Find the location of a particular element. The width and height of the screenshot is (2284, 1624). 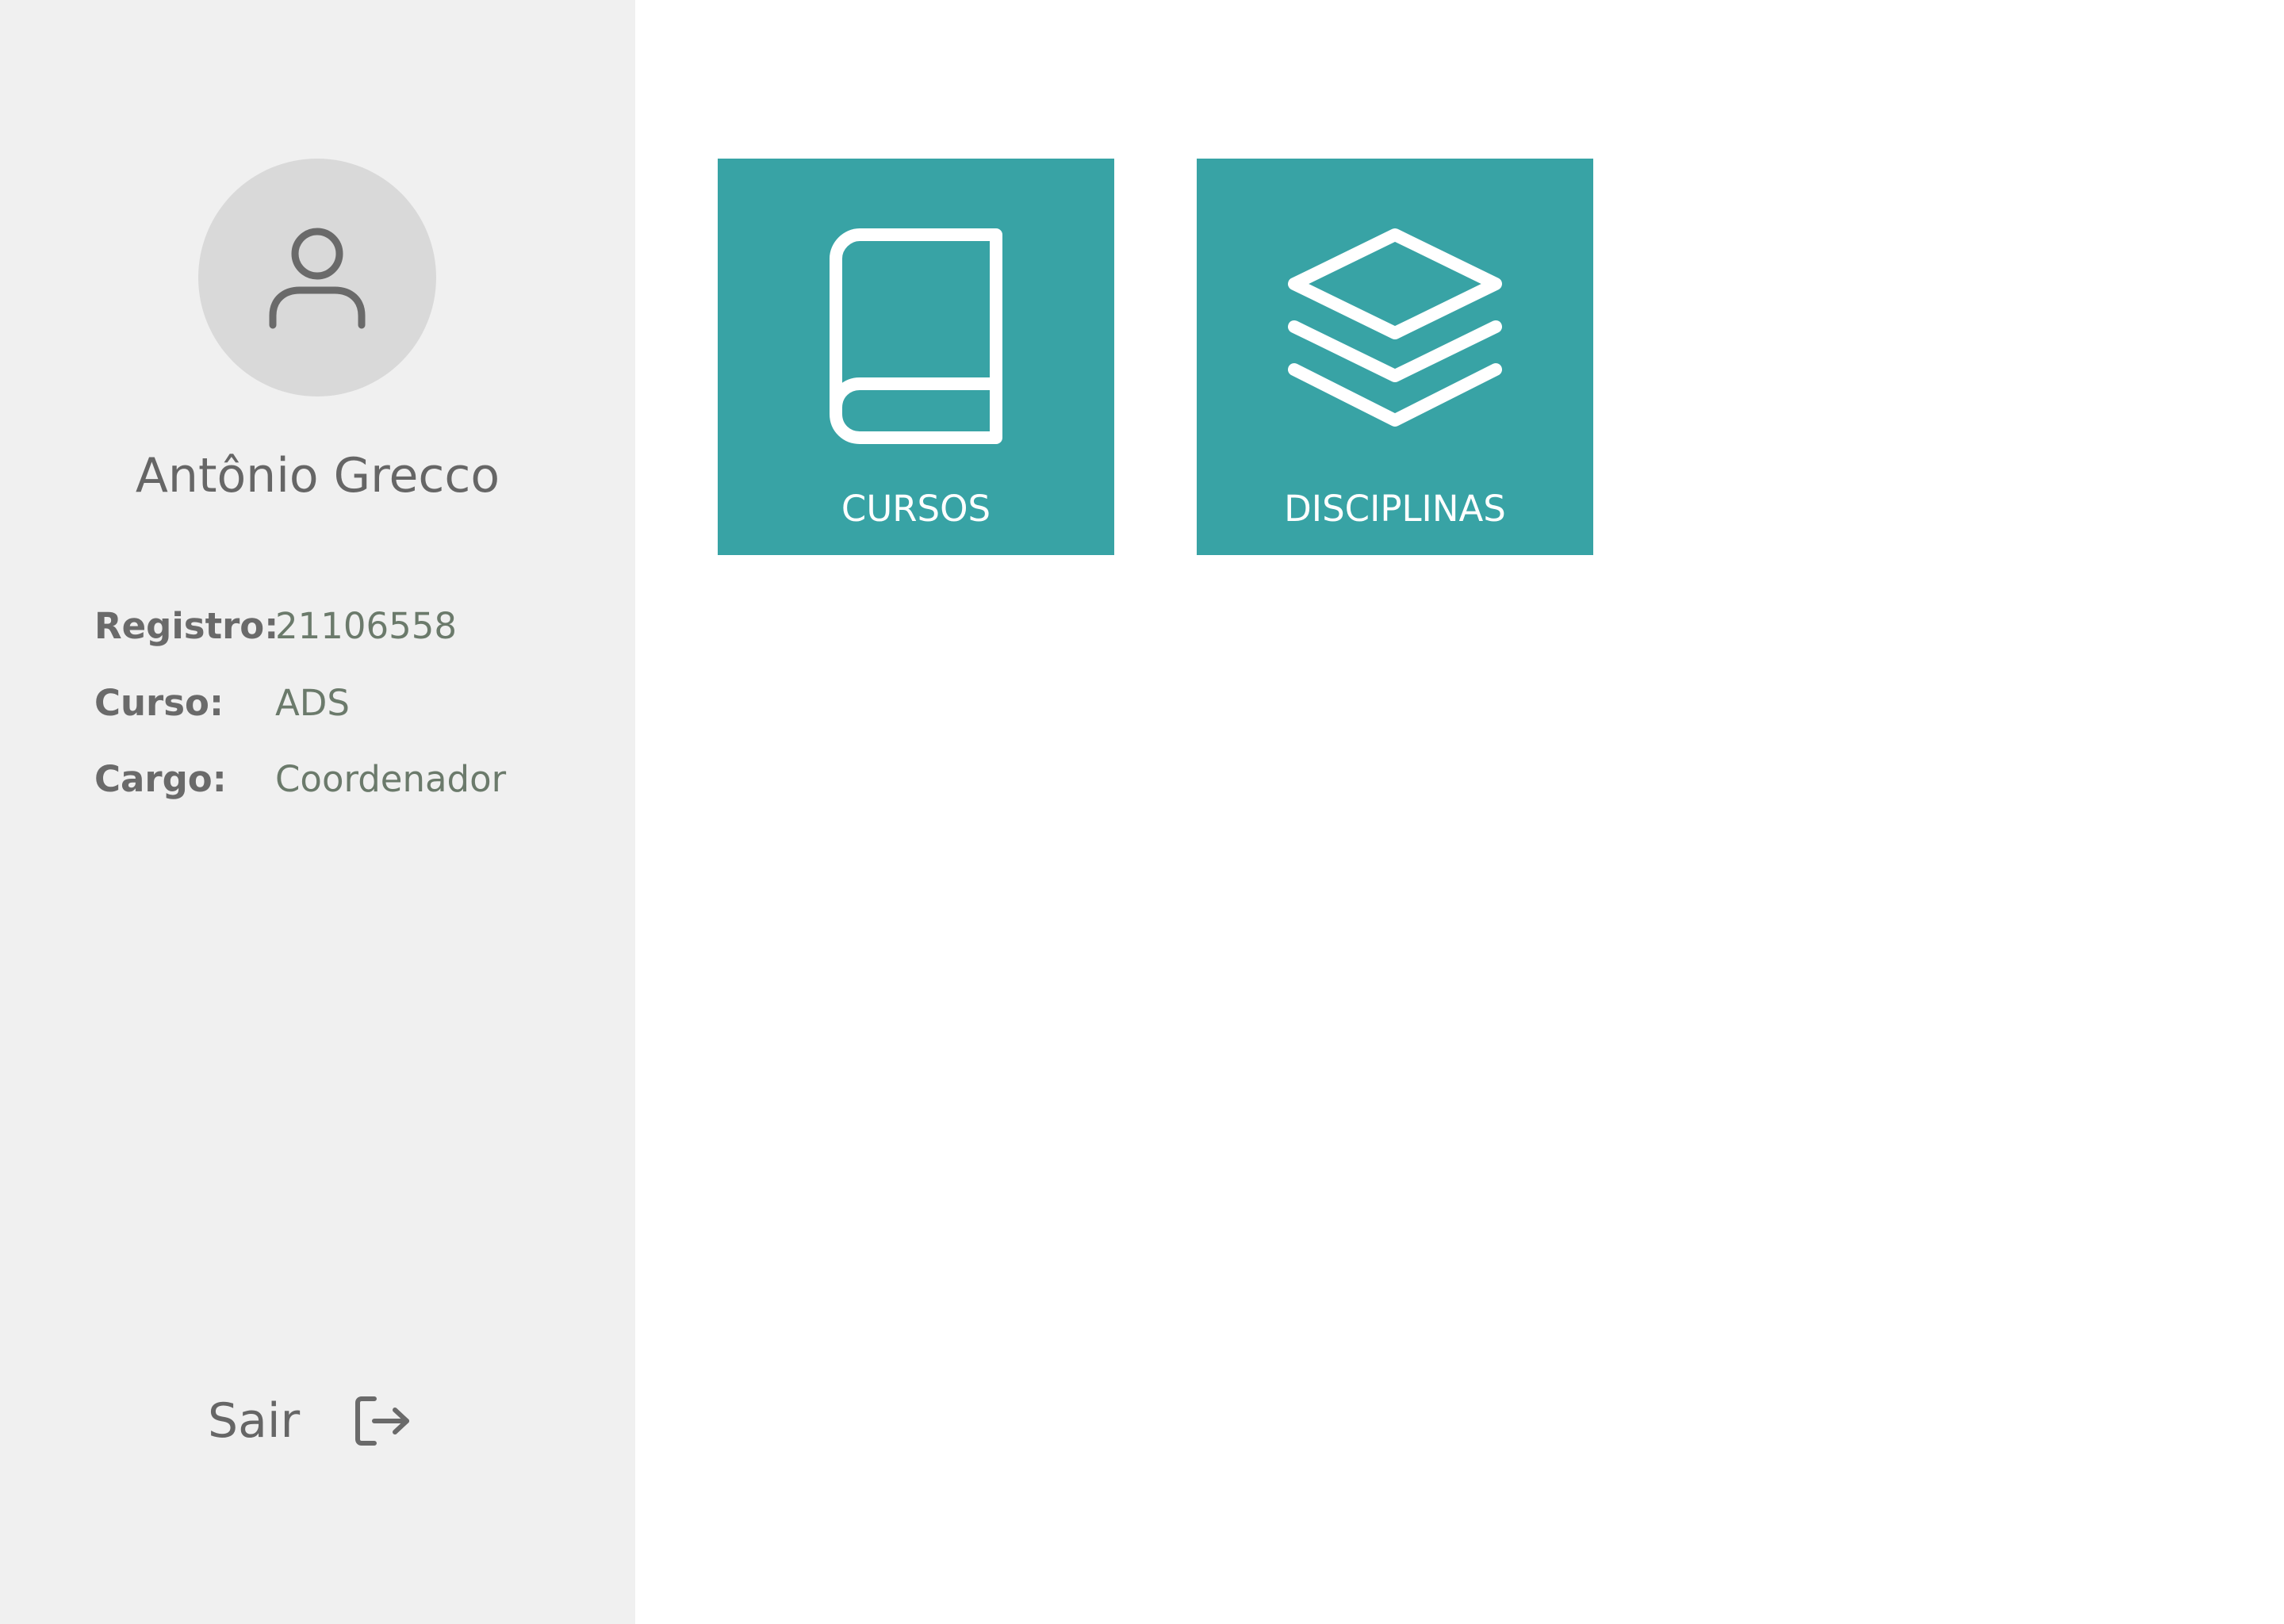

avatar is located at coordinates (317, 277).